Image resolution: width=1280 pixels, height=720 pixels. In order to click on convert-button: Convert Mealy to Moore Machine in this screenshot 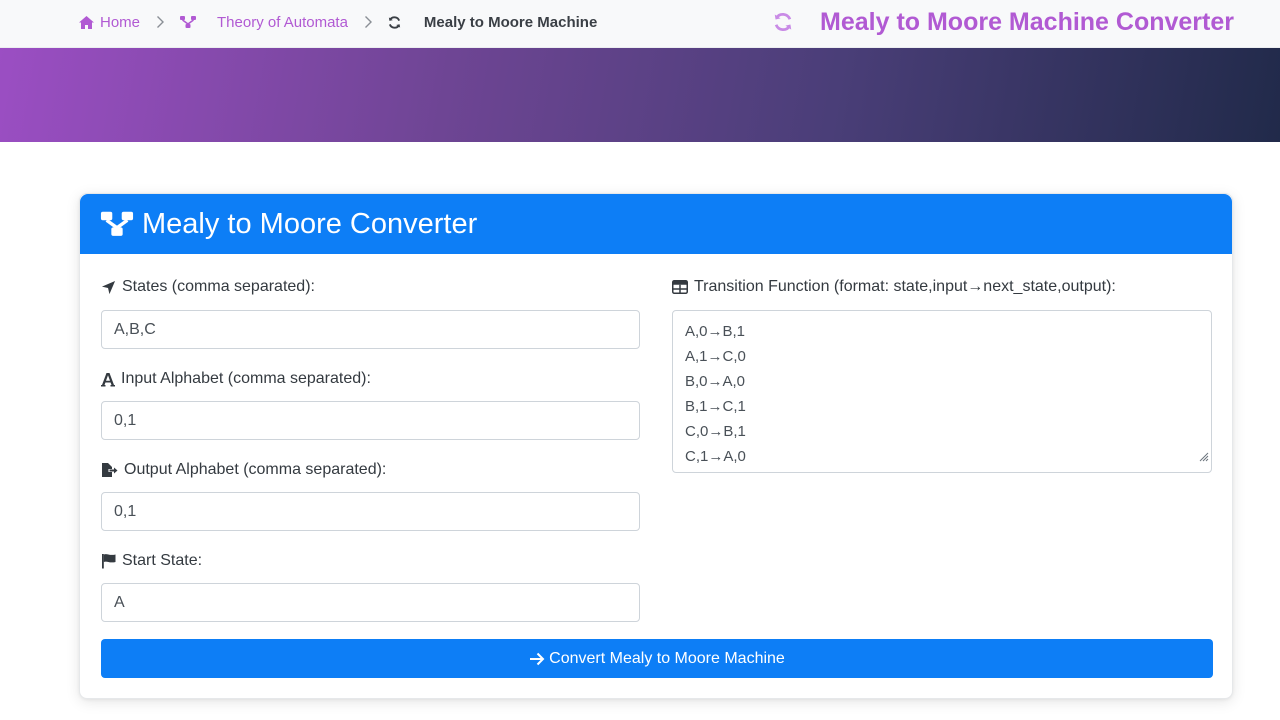, I will do `click(657, 658)`.